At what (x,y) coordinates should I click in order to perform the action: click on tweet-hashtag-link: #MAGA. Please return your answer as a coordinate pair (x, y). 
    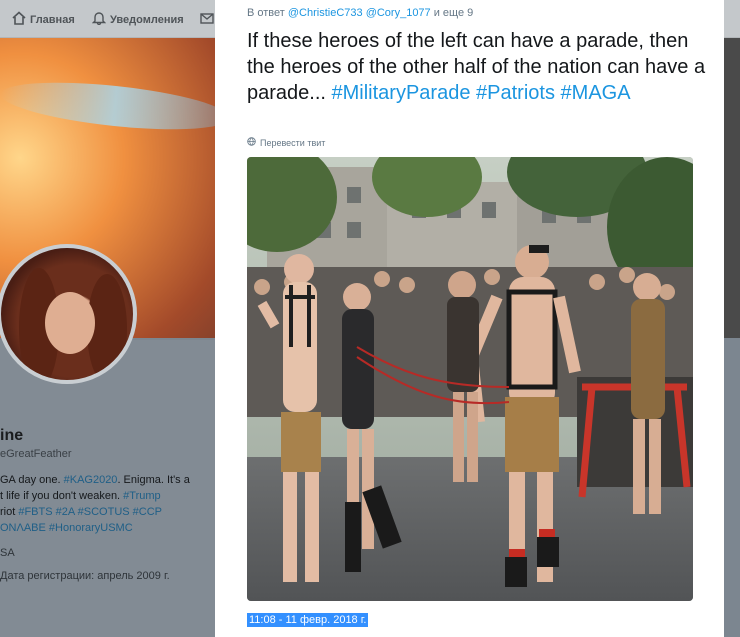
    Looking at the image, I should click on (596, 93).